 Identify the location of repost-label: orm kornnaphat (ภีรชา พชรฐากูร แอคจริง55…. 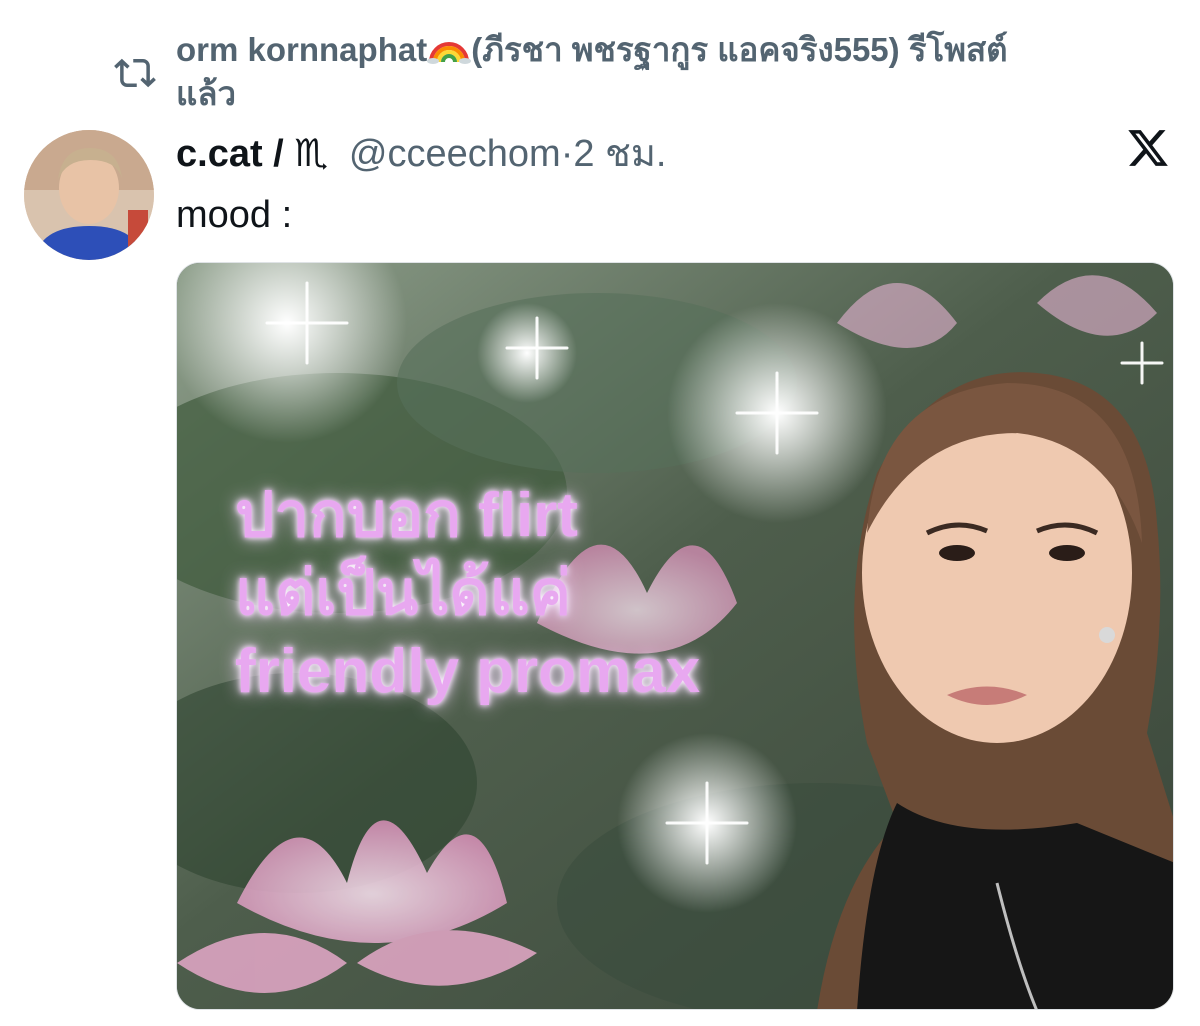
(616, 72).